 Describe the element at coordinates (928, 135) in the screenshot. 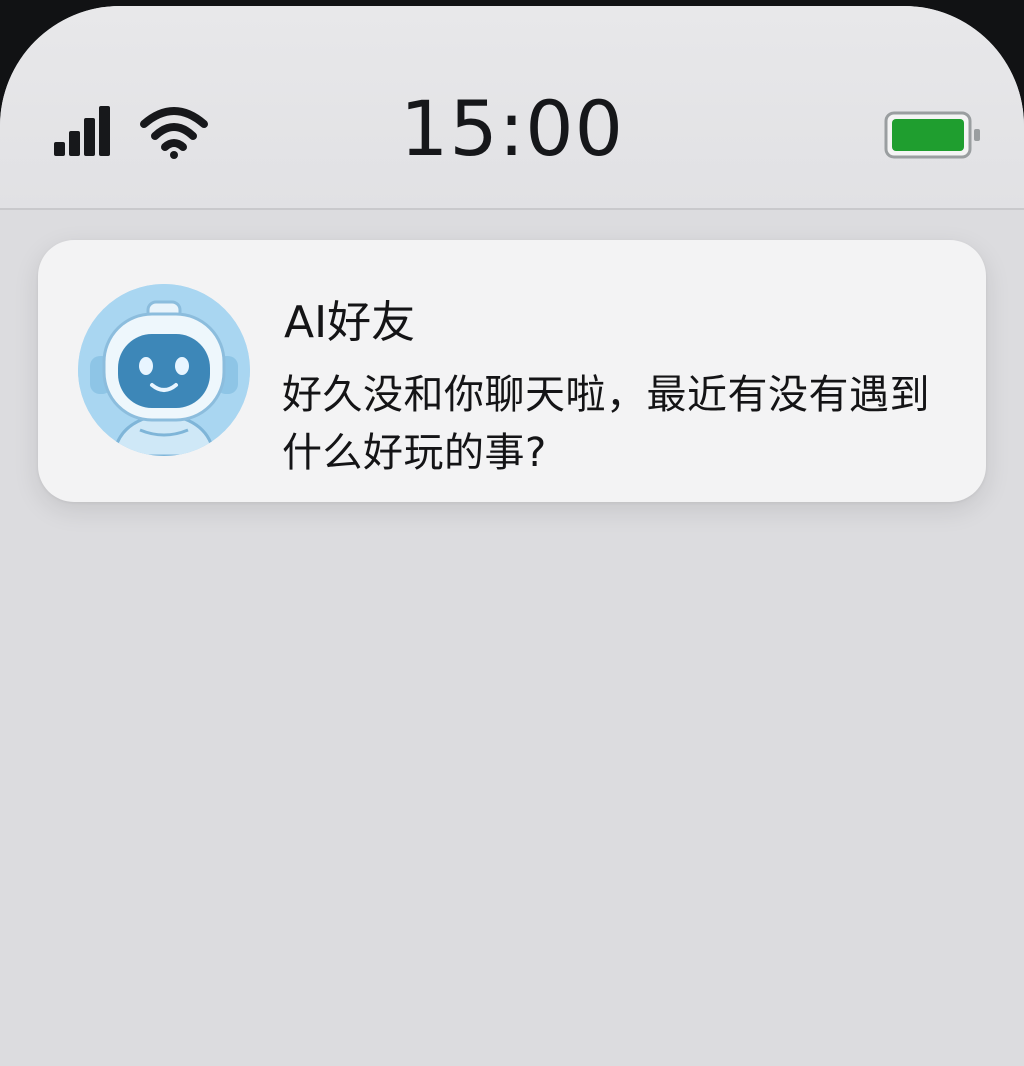

I see `battery-level-fill` at that location.